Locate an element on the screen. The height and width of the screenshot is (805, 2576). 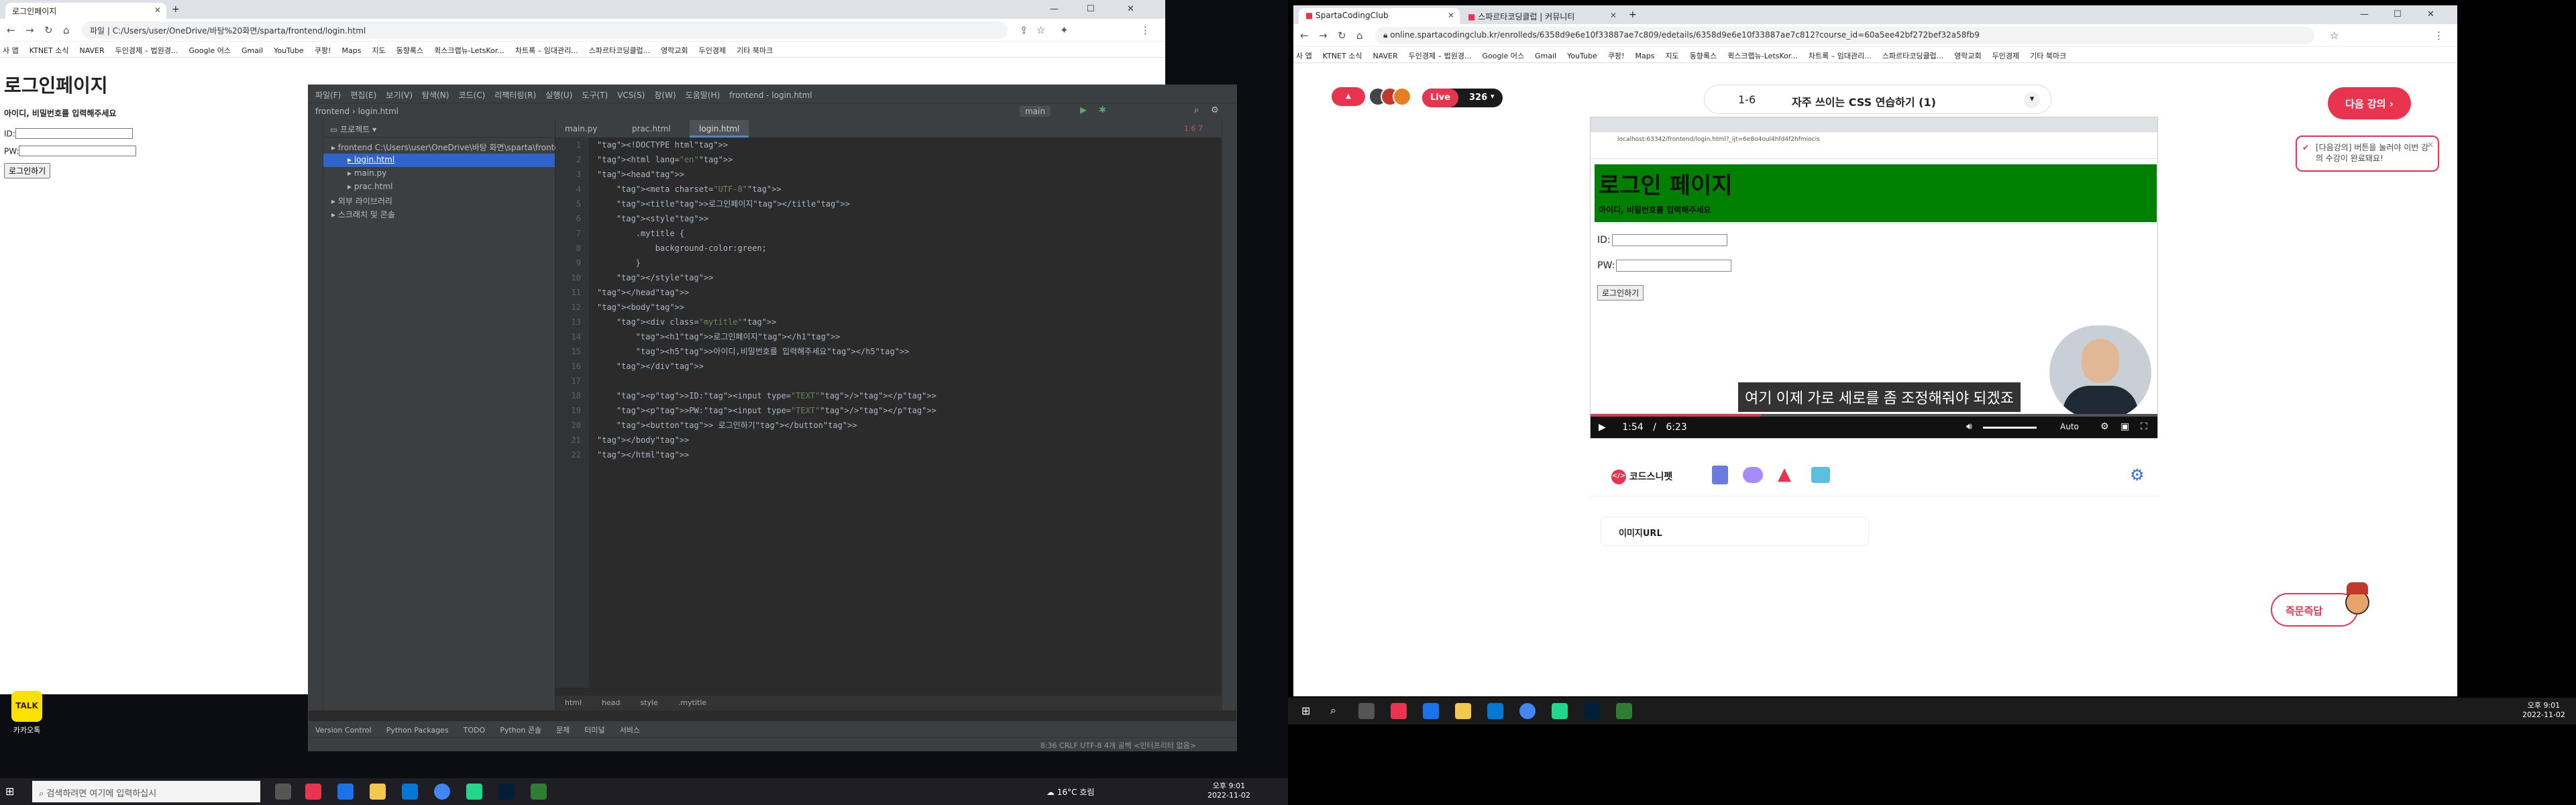
editor-tab: main.py is located at coordinates (581, 129).